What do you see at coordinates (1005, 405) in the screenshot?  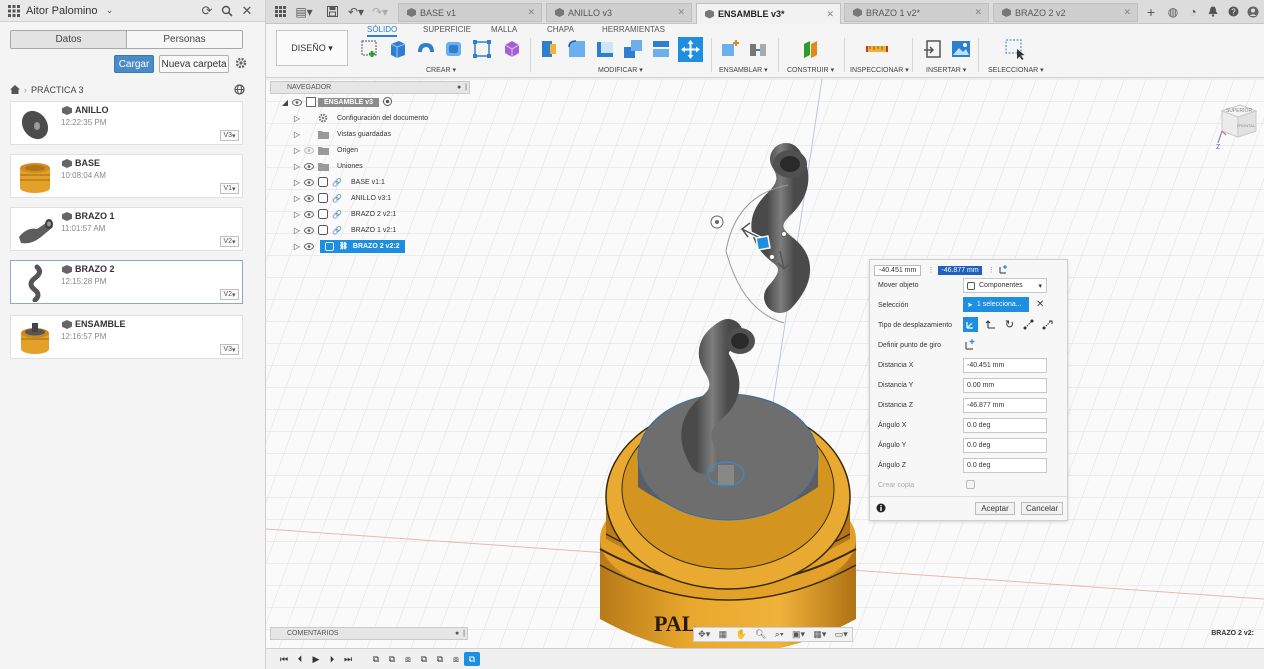 I see `dist-z-input: -46.877 mm` at bounding box center [1005, 405].